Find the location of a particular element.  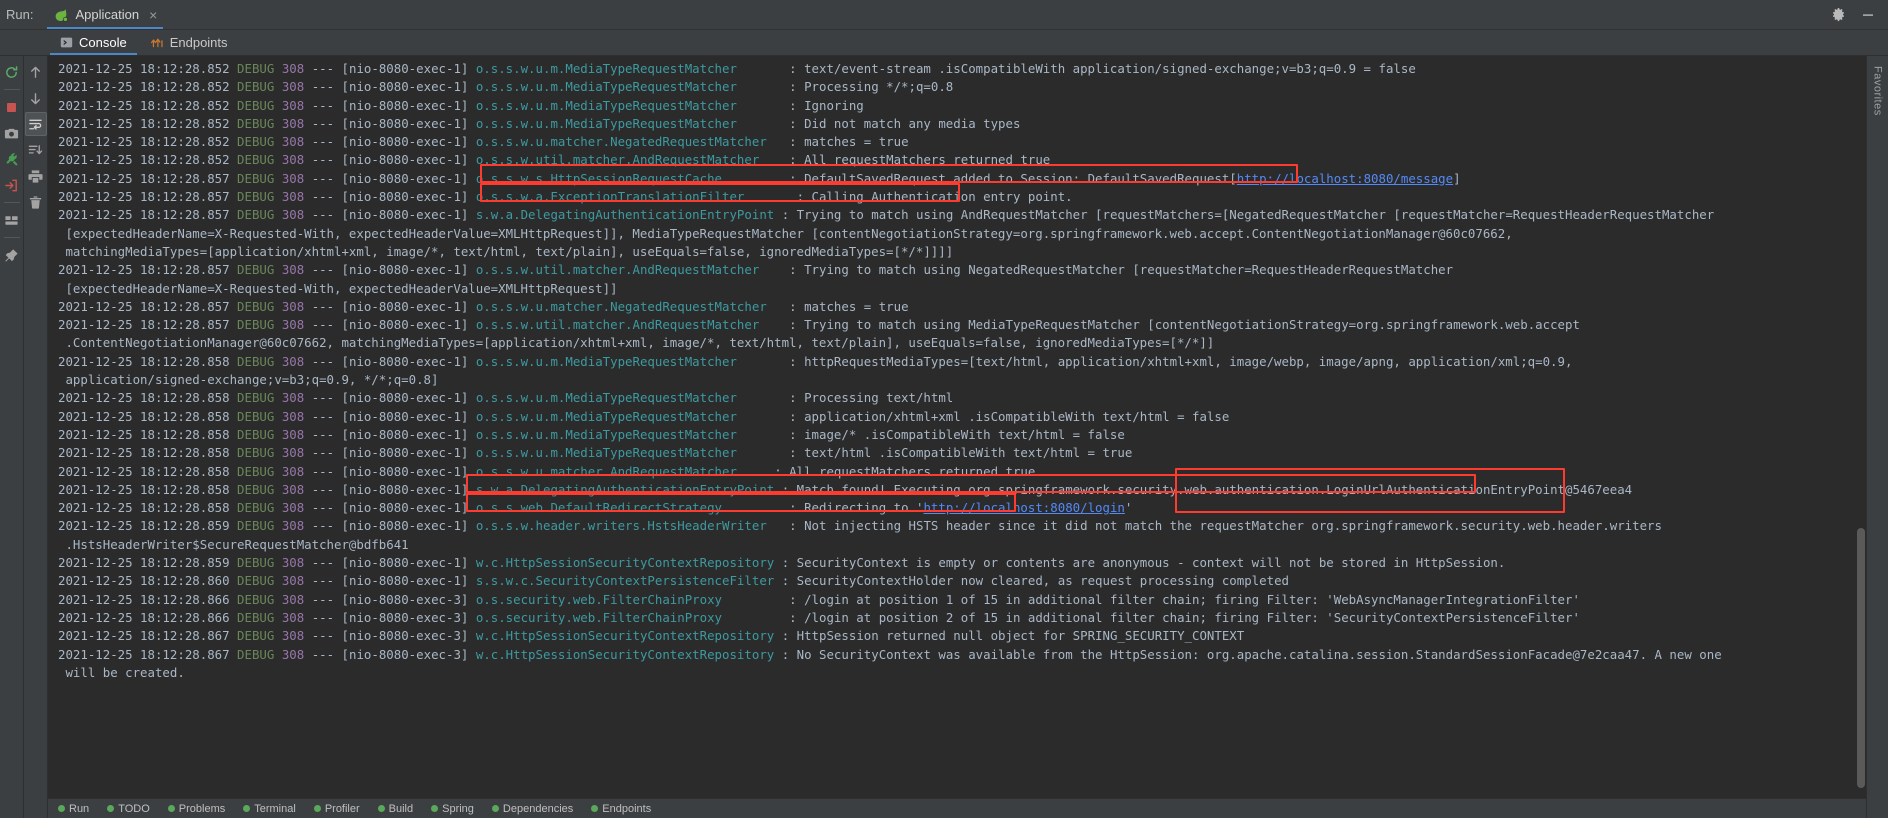

status-item-label: TODO is located at coordinates (134, 808).